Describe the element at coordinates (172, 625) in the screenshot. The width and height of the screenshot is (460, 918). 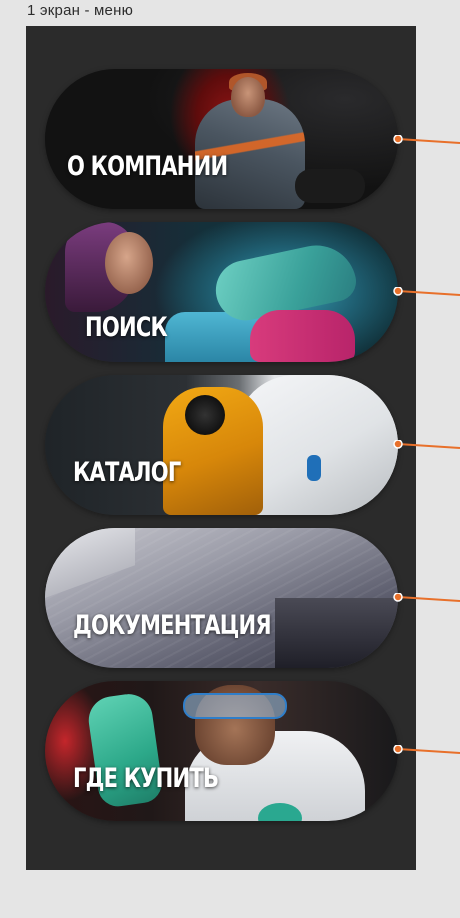
I see `menu-item-label: ДОКУМЕНТАЦИЯ` at that location.